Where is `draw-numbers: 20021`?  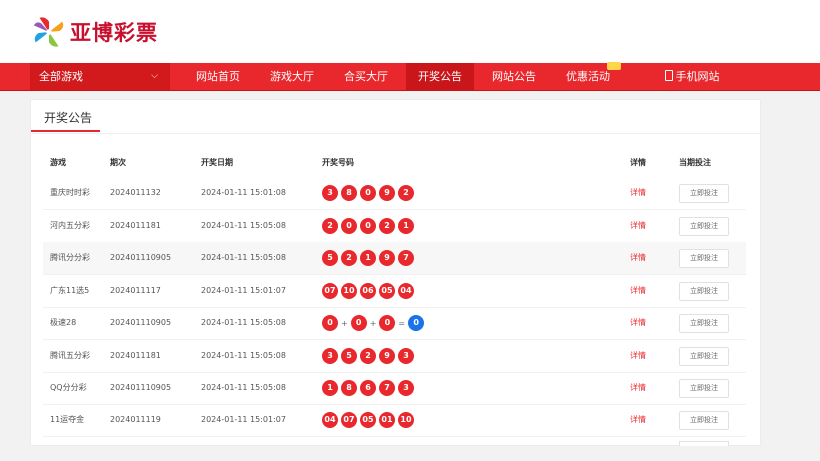
draw-numbers: 20021 is located at coordinates (369, 226).